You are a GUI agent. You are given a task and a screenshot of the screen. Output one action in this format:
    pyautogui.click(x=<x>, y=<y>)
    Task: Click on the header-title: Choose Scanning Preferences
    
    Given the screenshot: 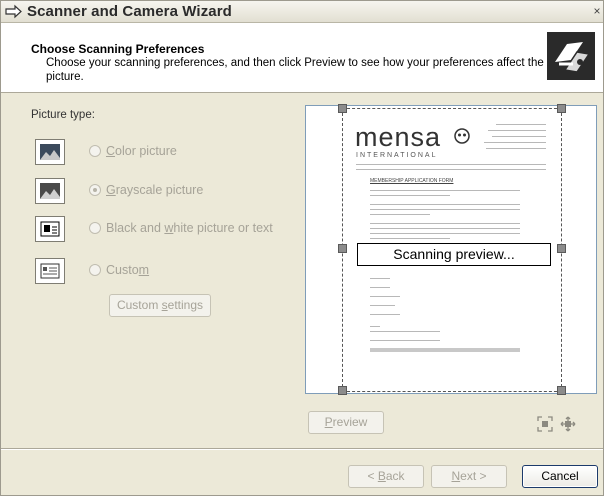 What is the action you would take?
    pyautogui.click(x=118, y=49)
    